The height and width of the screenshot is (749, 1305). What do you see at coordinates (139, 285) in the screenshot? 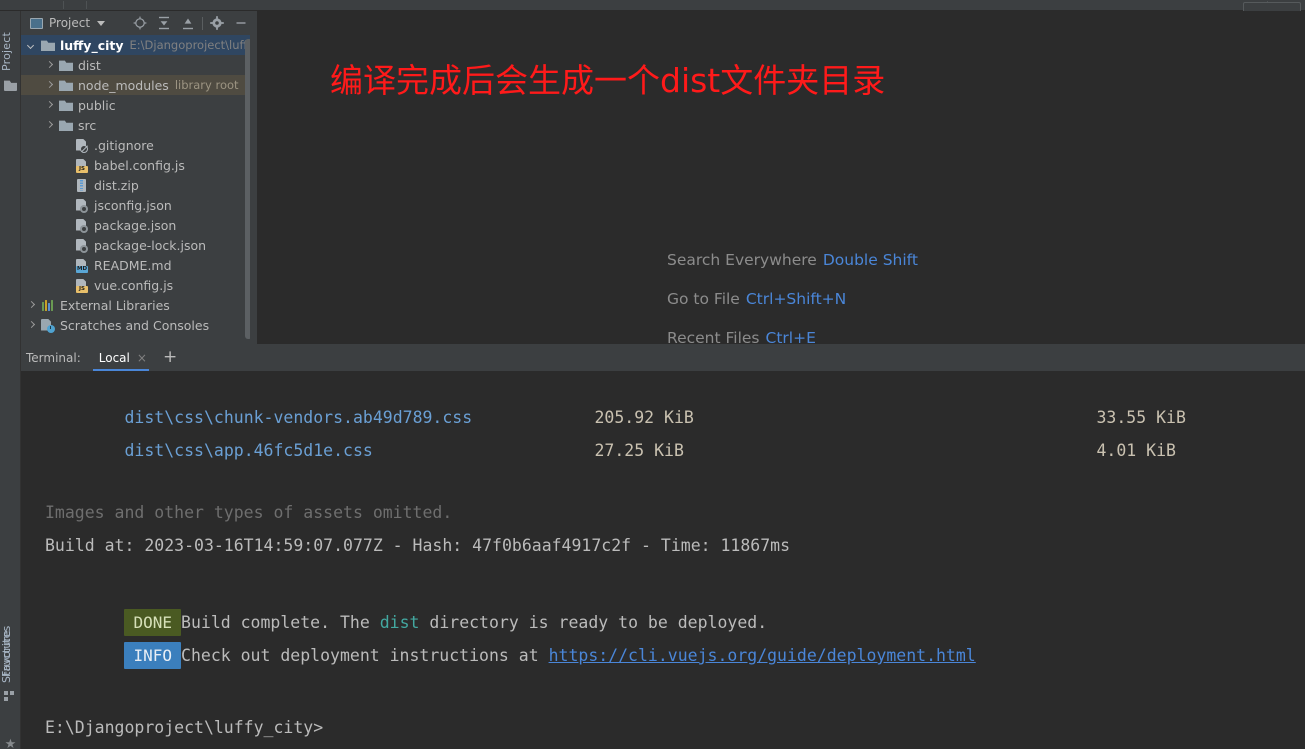
I see `tree-row-vue-config-js: JS vue.config.js` at bounding box center [139, 285].